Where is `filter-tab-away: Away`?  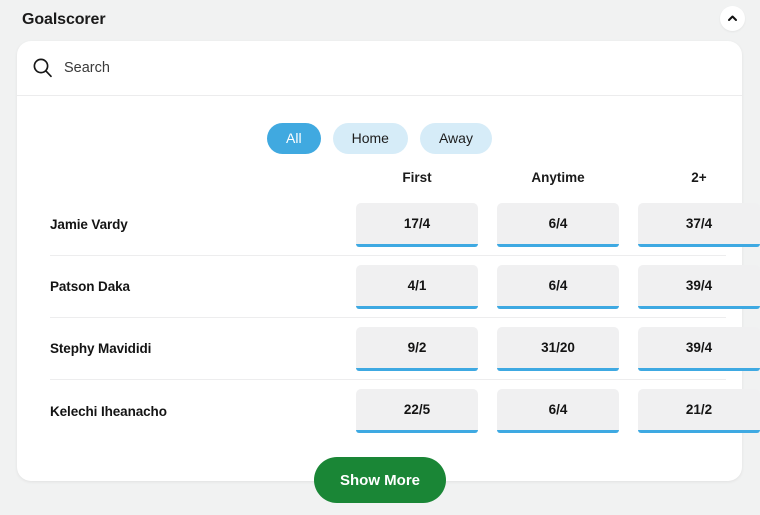 filter-tab-away: Away is located at coordinates (455, 138).